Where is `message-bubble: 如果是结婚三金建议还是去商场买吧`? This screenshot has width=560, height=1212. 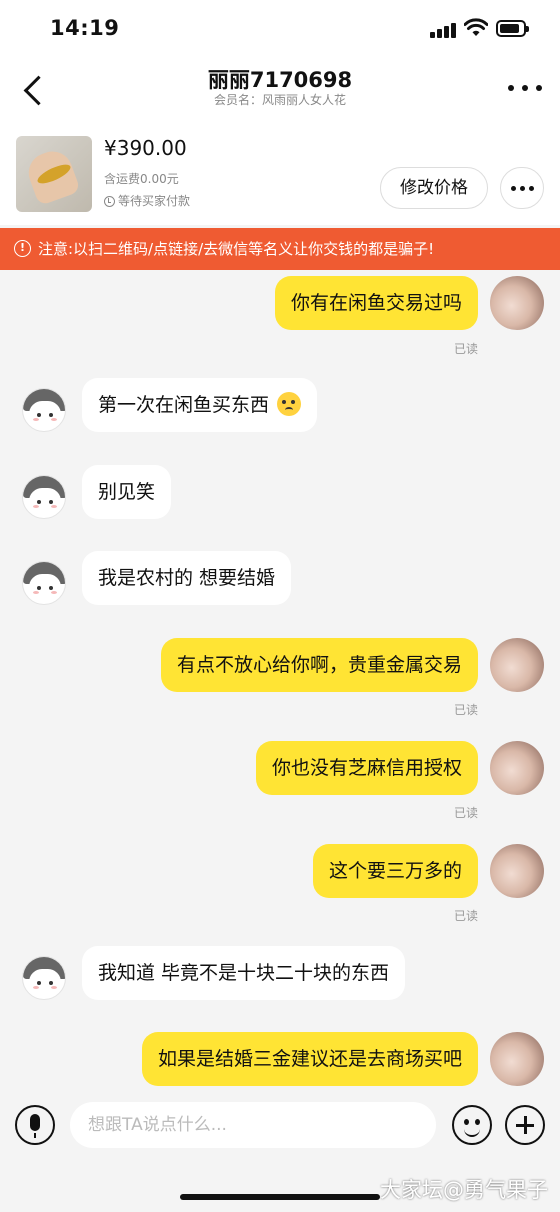 message-bubble: 如果是结婚三金建议还是去商场买吧 is located at coordinates (309, 1059).